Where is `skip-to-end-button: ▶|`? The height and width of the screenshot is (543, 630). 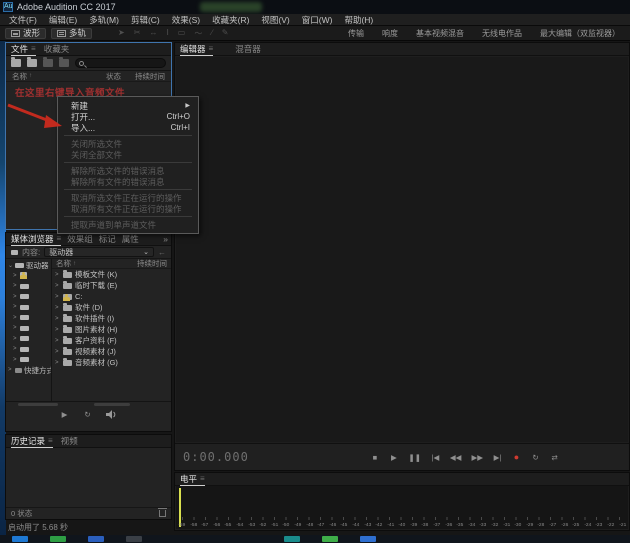 skip-to-end-button: ▶| is located at coordinates (497, 457).